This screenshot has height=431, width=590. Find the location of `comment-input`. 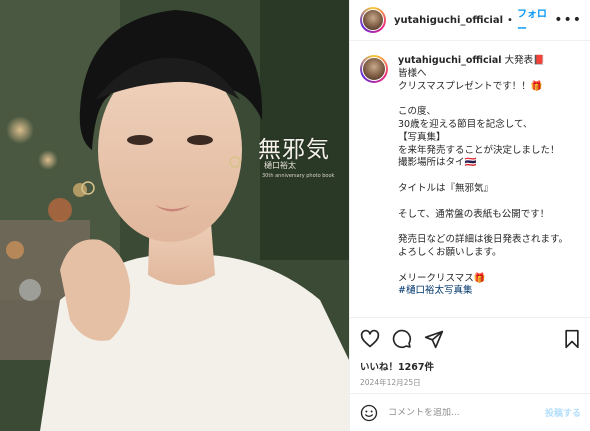

comment-input is located at coordinates (463, 412).